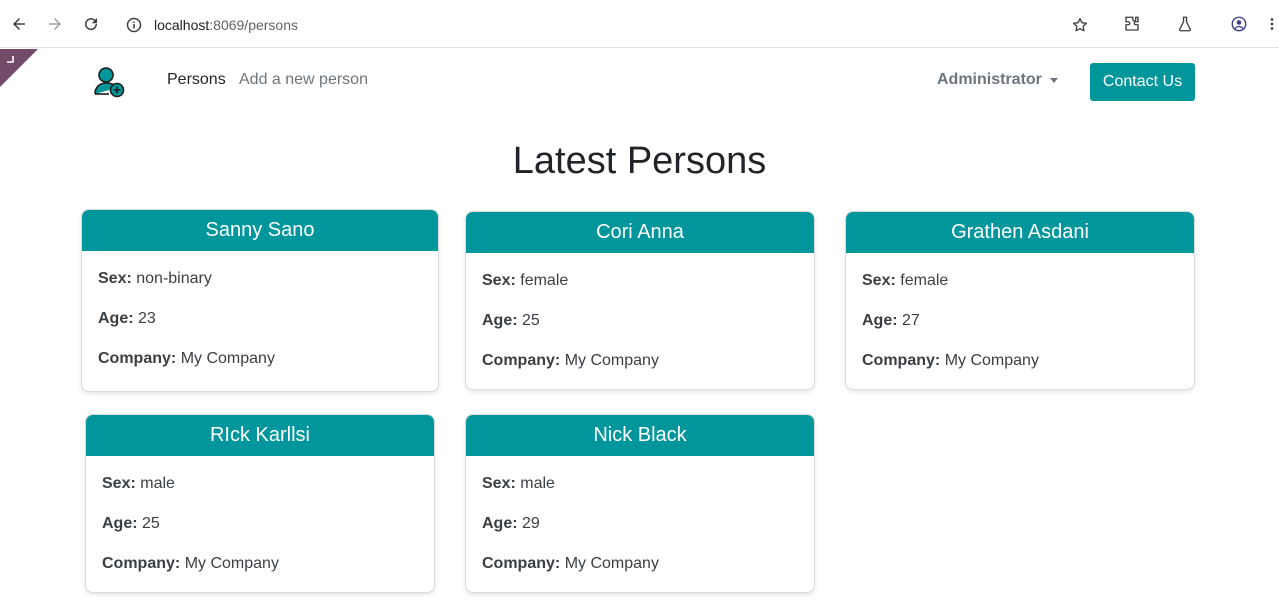 This screenshot has width=1279, height=611. What do you see at coordinates (511, 523) in the screenshot?
I see `age-row: Age: 29` at bounding box center [511, 523].